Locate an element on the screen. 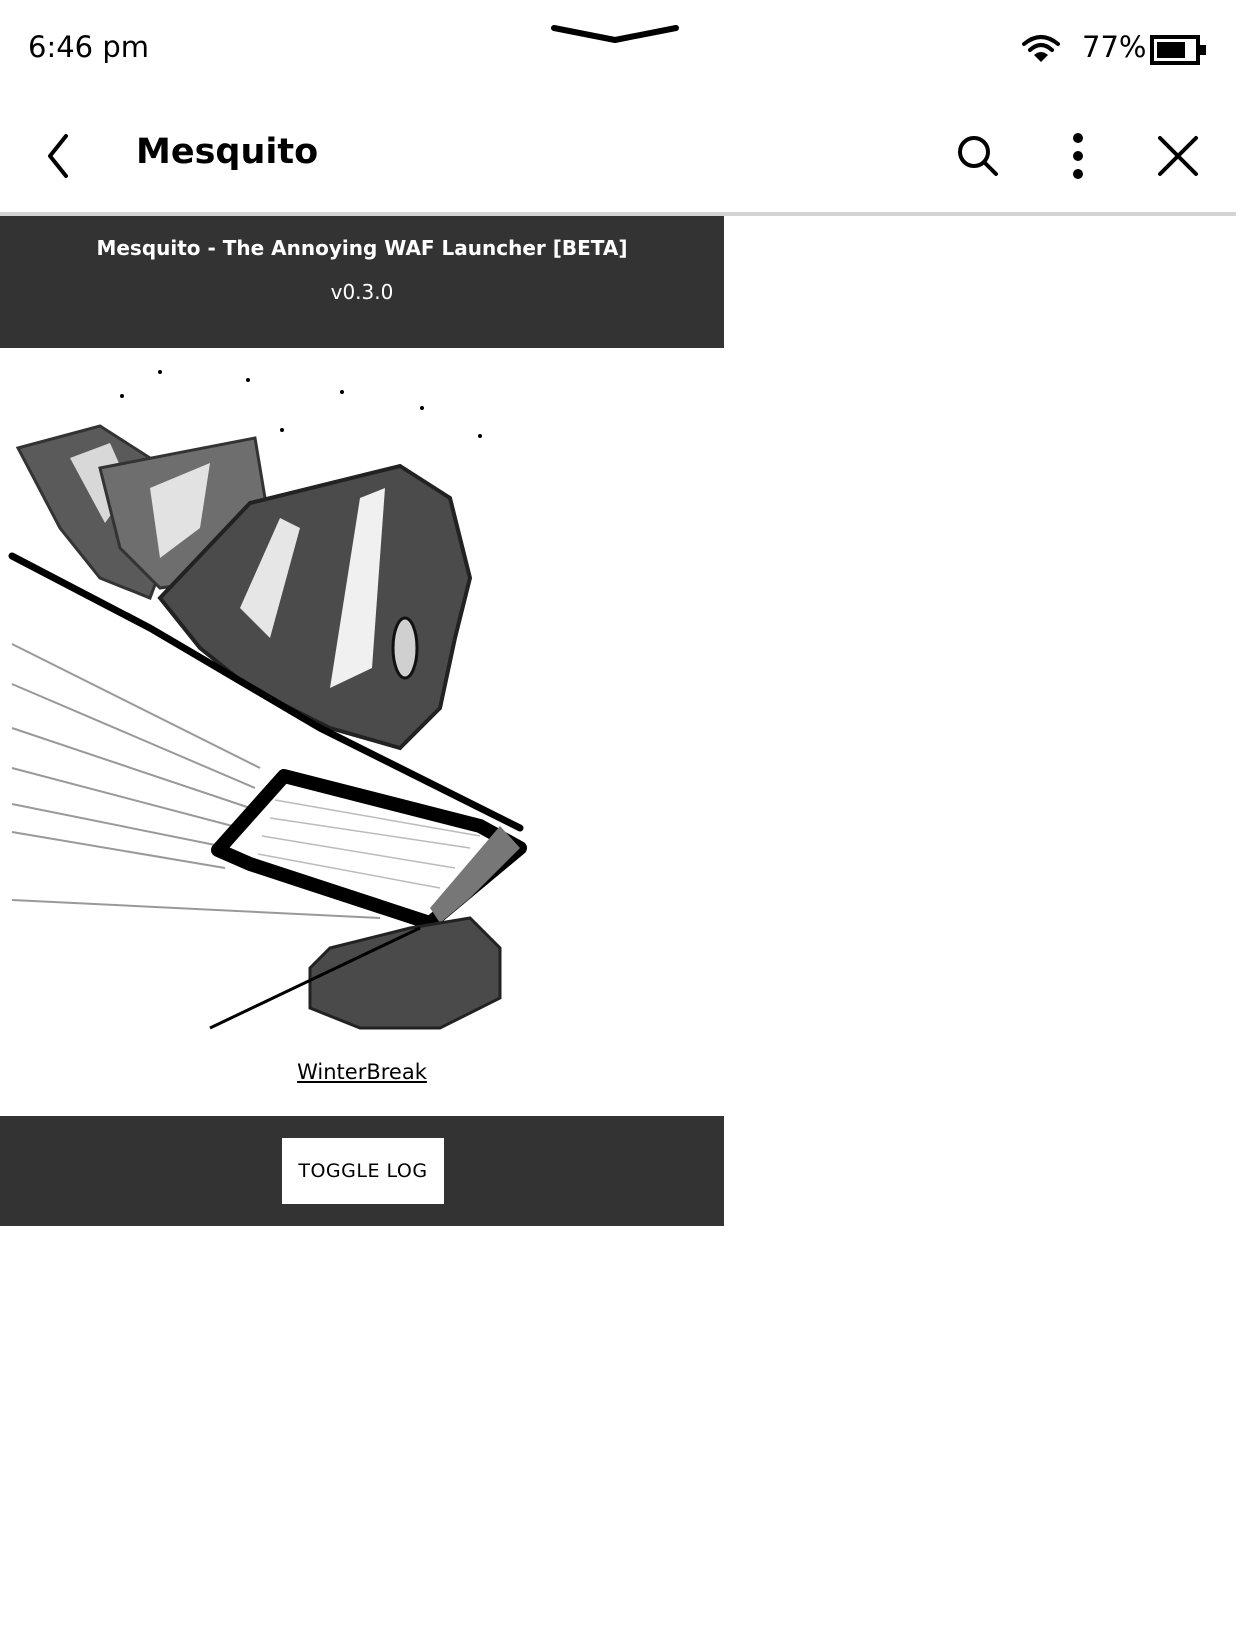 The image size is (1236, 1648). app-footer: TOGGLE LOG is located at coordinates (362, 1171).